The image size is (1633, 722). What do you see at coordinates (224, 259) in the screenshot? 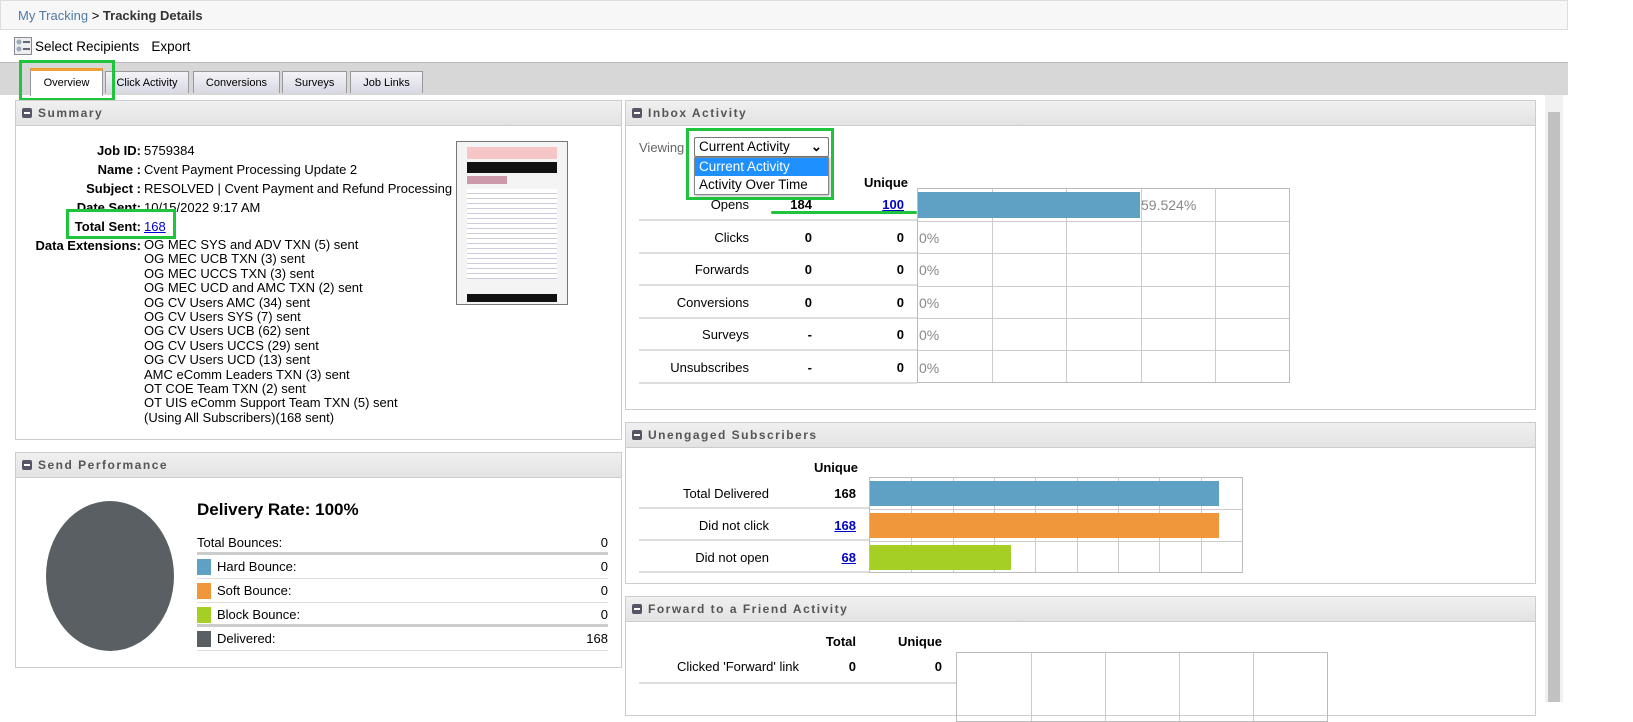
I see `data-extension-item: OG MEC UCB TXN (3) sent` at bounding box center [224, 259].